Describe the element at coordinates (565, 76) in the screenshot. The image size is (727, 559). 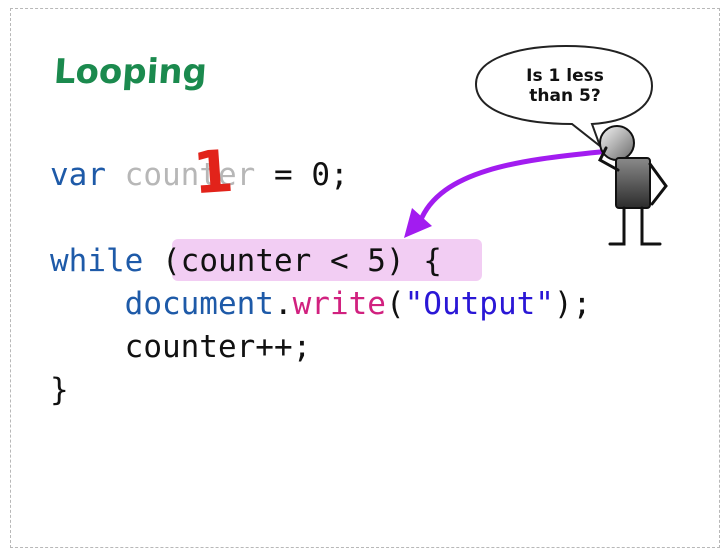
I see `callout-line-1: Is 1 less` at that location.